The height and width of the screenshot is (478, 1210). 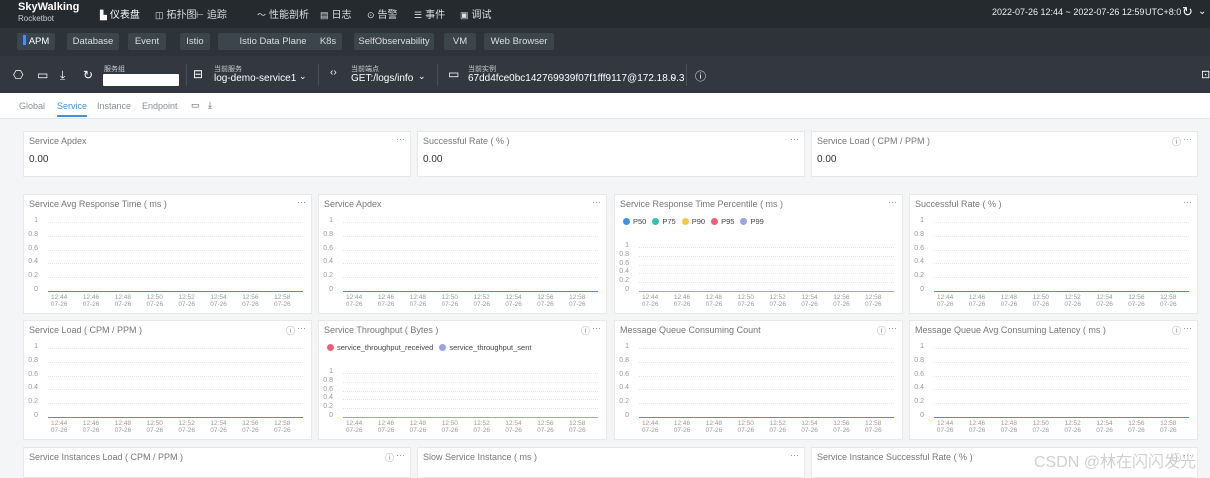 What do you see at coordinates (147, 41) in the screenshot?
I see `tab-event: Event` at bounding box center [147, 41].